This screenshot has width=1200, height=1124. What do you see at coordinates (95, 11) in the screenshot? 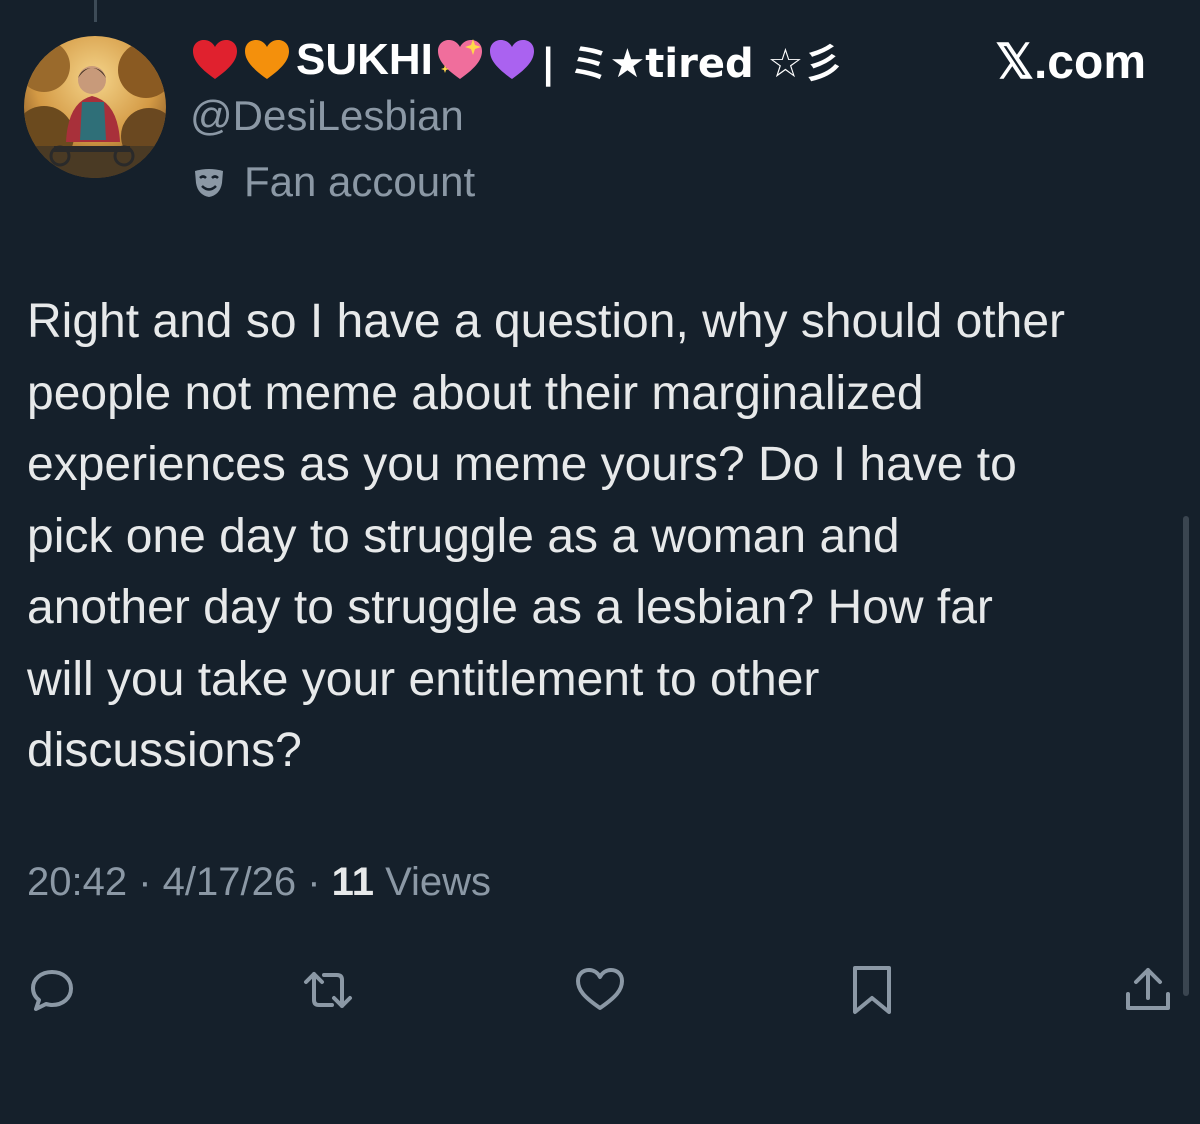
I see `thread-connector-line` at bounding box center [95, 11].